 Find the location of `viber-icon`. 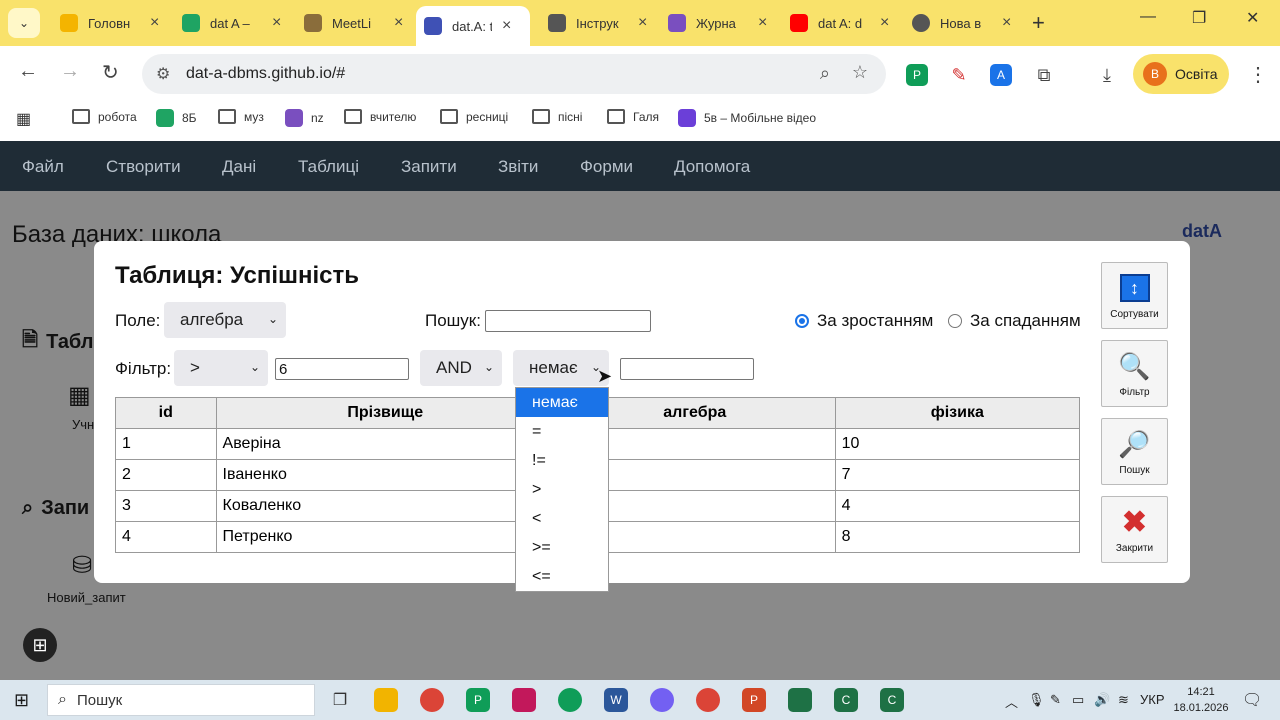

viber-icon is located at coordinates (662, 700).